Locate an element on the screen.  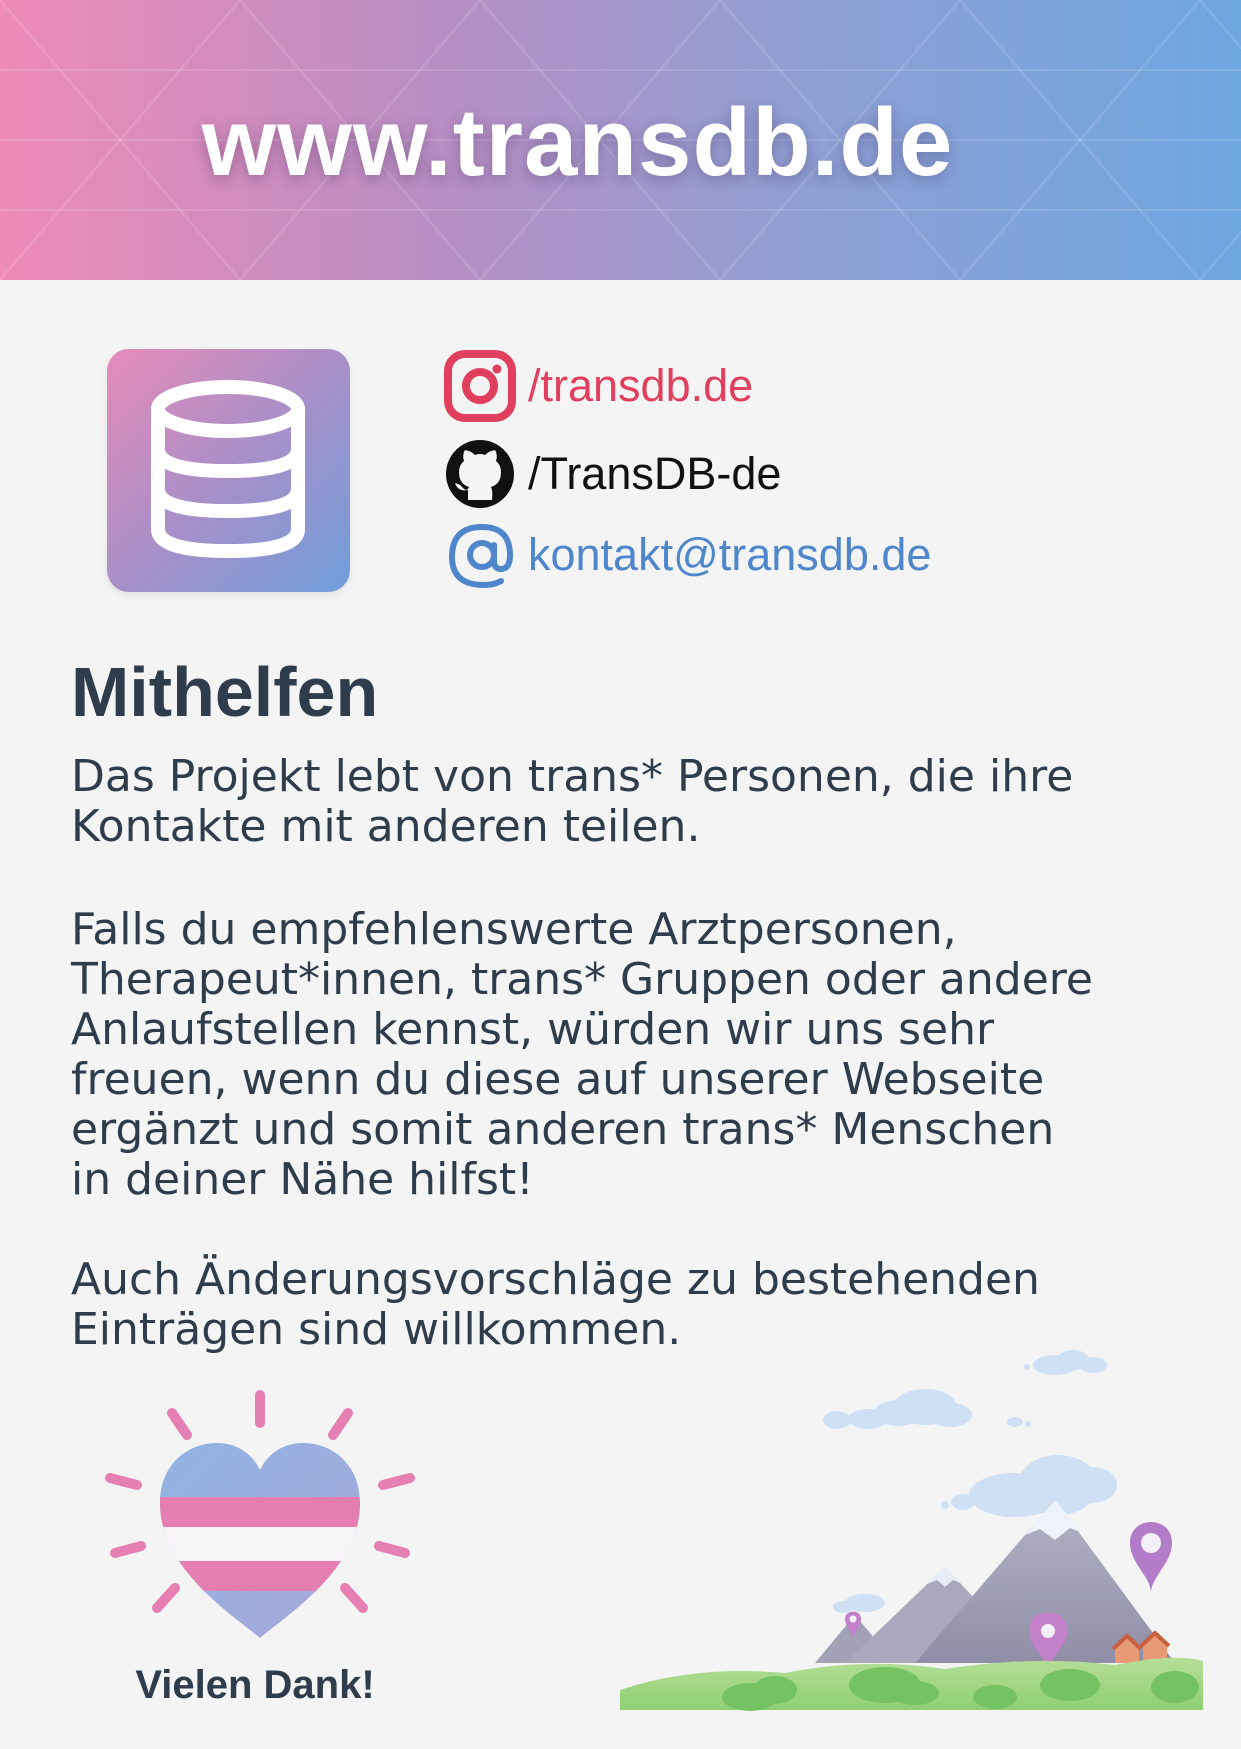
logo-tile is located at coordinates (228, 470).